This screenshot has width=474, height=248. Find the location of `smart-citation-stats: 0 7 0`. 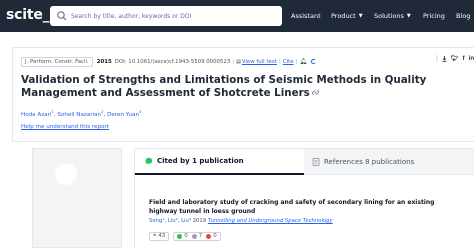

smart-citation-stats: 0 7 0 is located at coordinates (197, 236).